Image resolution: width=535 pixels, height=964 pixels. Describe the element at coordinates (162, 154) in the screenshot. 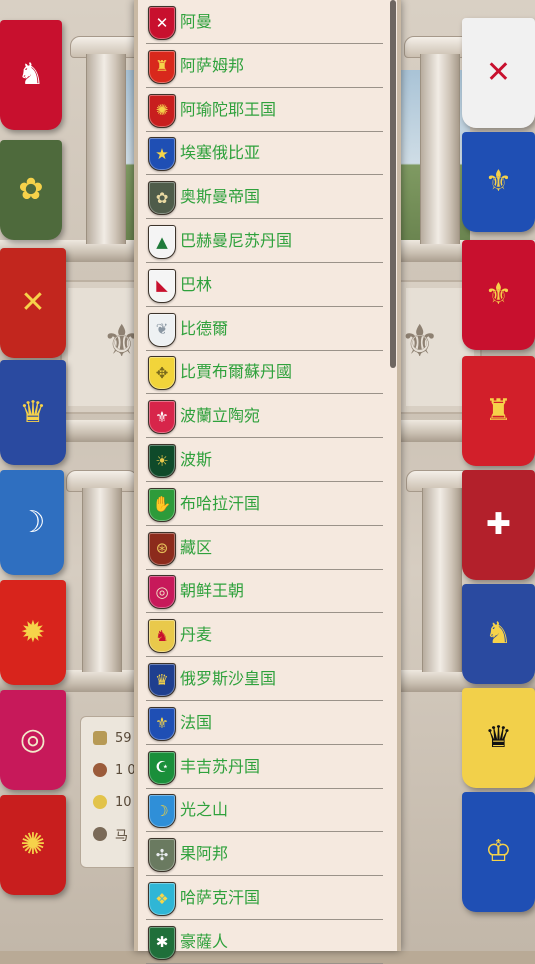

I see `ethiopia-flag-icon: ★` at that location.